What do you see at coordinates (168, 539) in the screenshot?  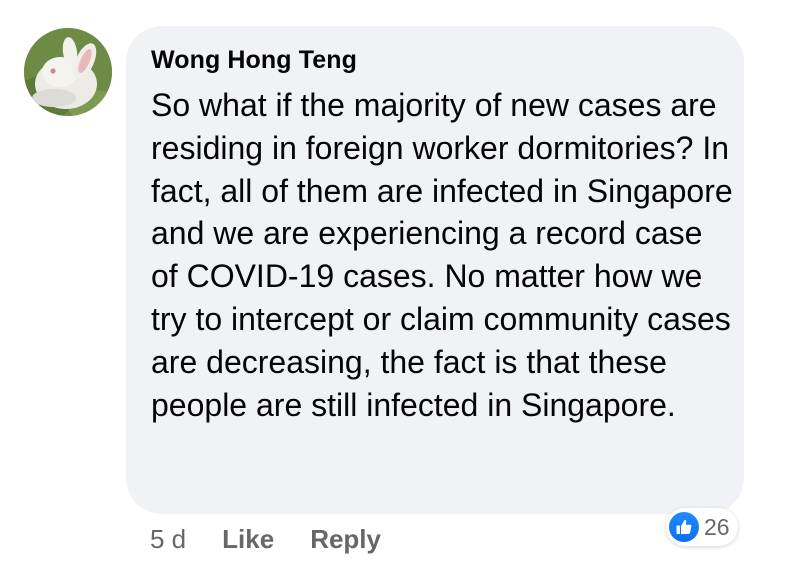 I see `comment-timestamp: 5 d` at bounding box center [168, 539].